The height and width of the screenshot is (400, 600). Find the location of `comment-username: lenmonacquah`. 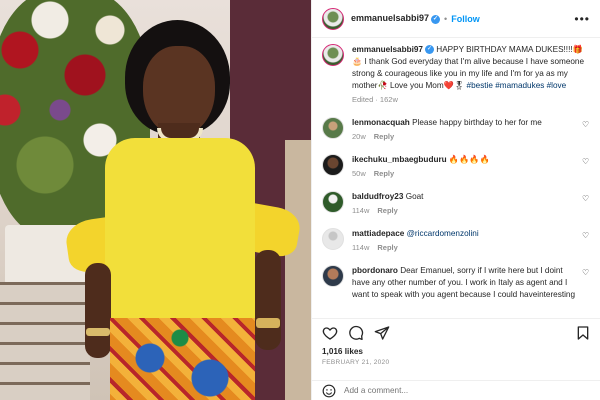

comment-username: lenmonacquah is located at coordinates (381, 122).